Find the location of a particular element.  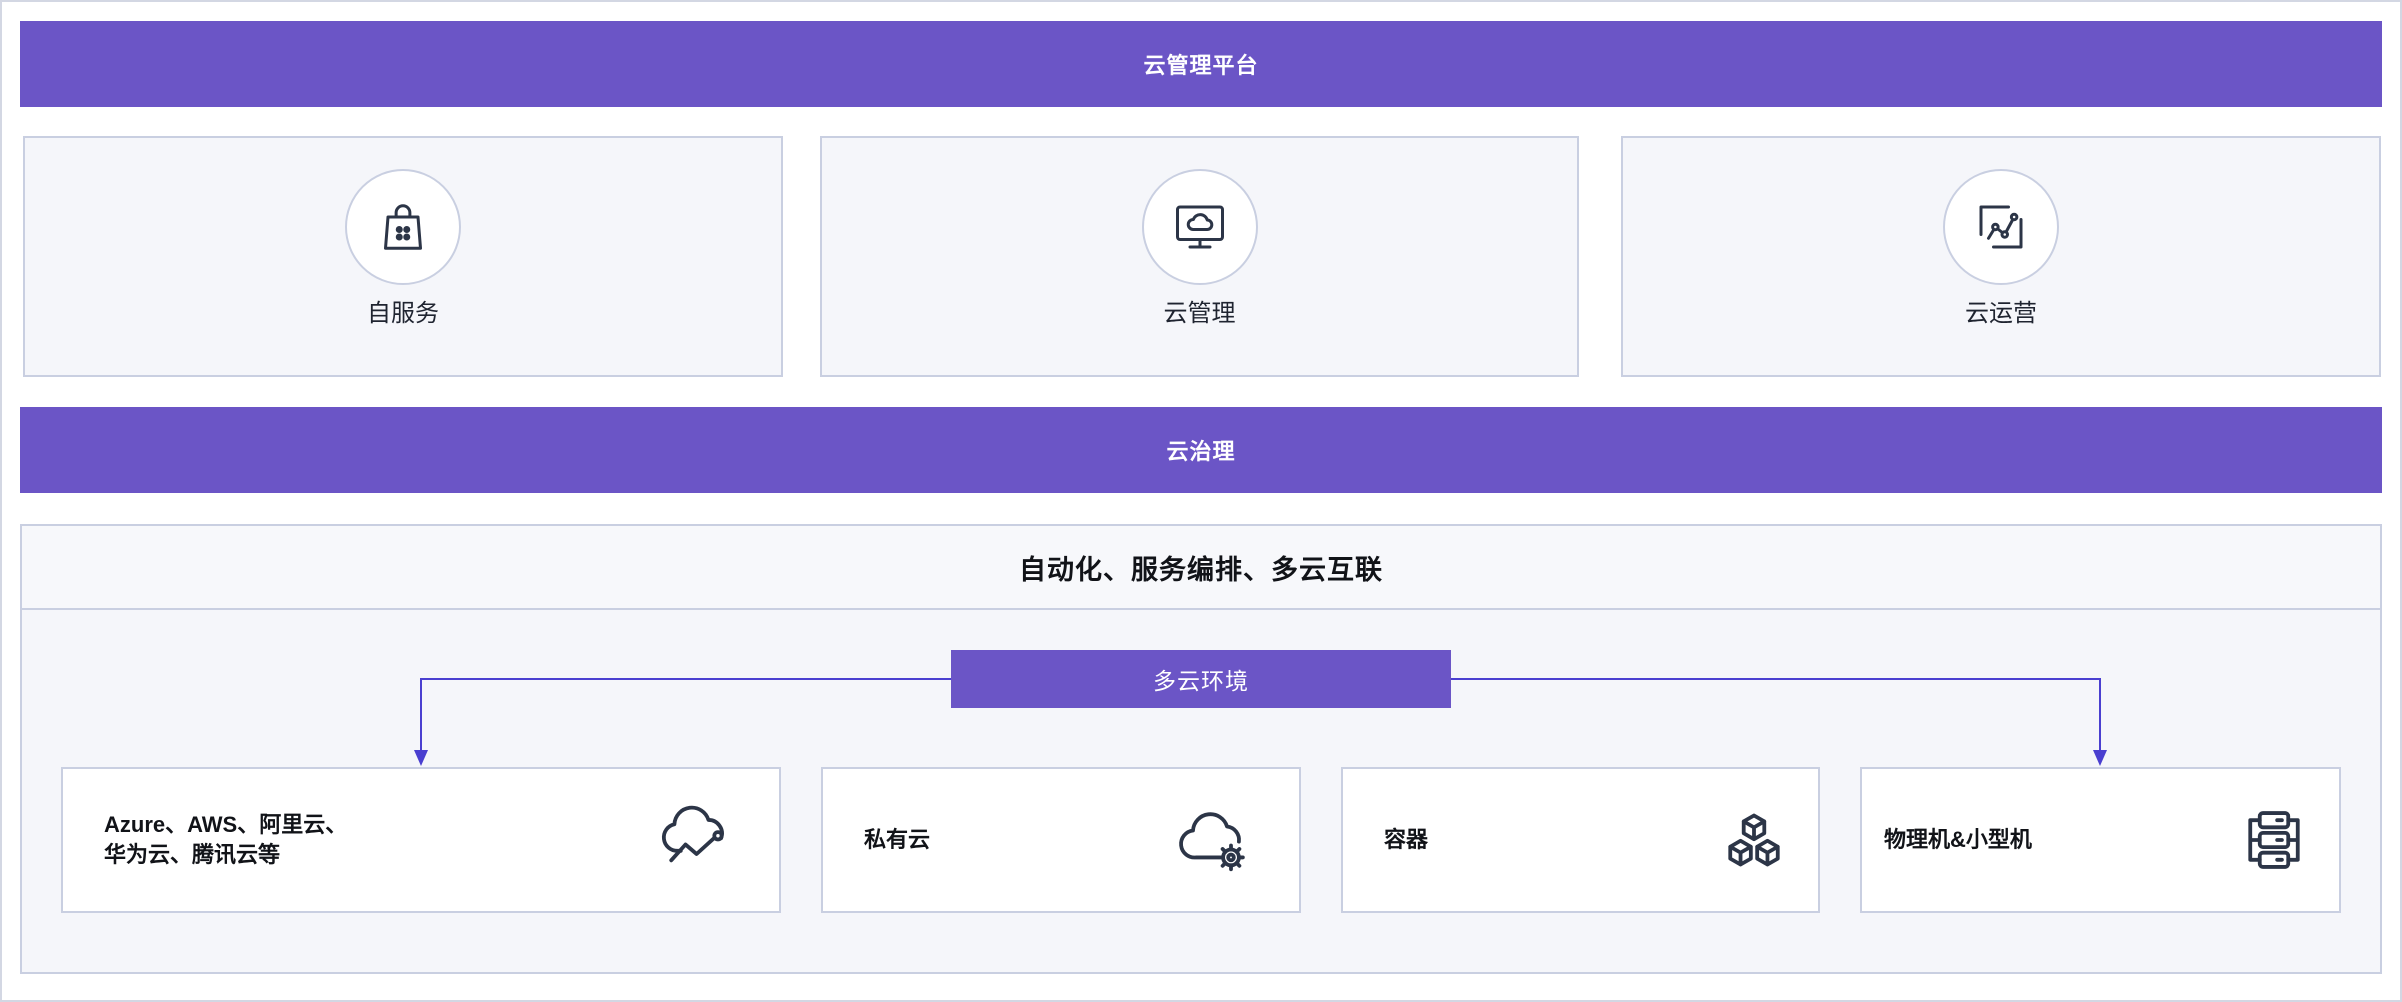

governance-title: 云治理 is located at coordinates (1201, 451).